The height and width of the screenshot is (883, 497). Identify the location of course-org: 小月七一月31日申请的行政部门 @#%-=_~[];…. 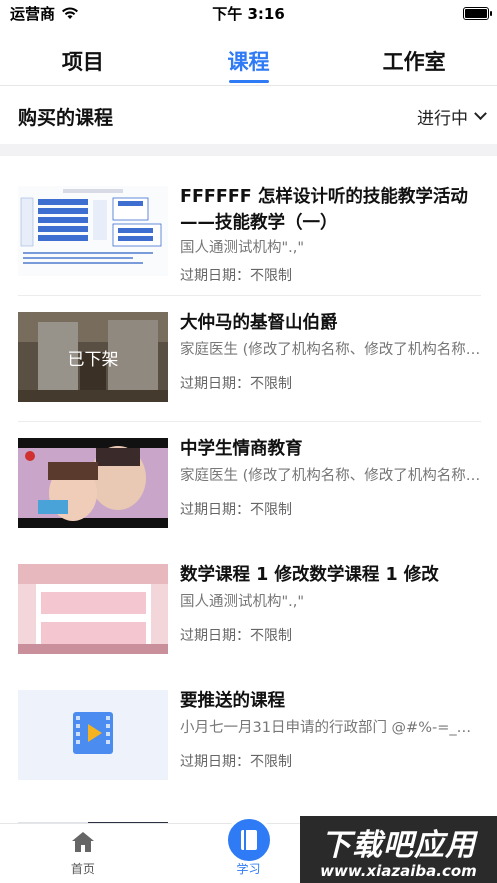
(330, 728).